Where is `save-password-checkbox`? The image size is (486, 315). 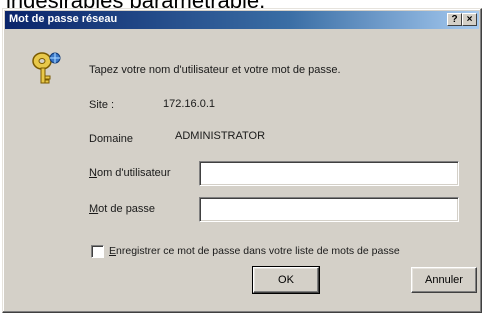
save-password-checkbox is located at coordinates (97, 251).